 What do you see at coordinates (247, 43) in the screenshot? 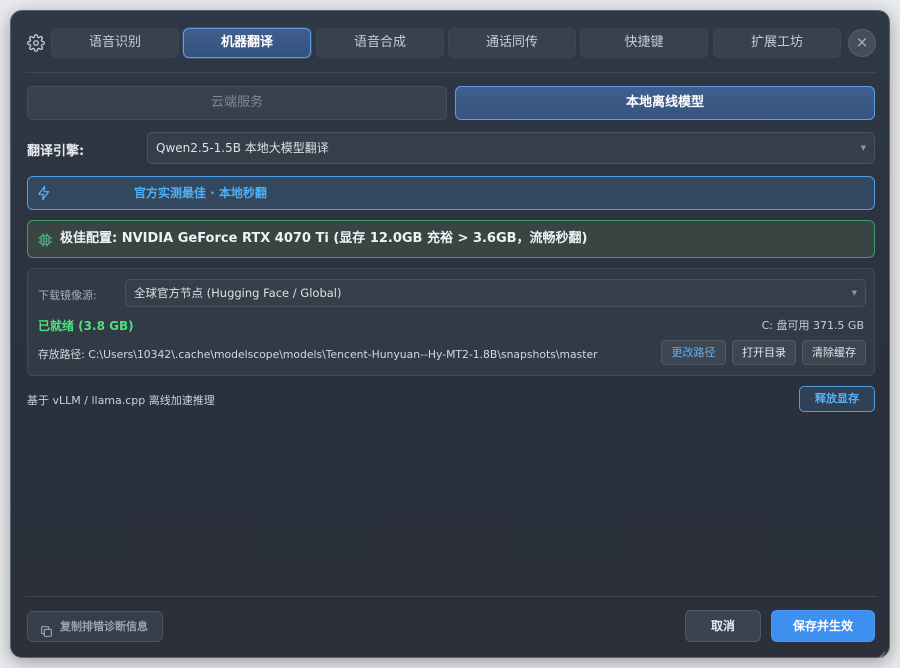
I see `tab-machine-translation: 机器翻译` at bounding box center [247, 43].